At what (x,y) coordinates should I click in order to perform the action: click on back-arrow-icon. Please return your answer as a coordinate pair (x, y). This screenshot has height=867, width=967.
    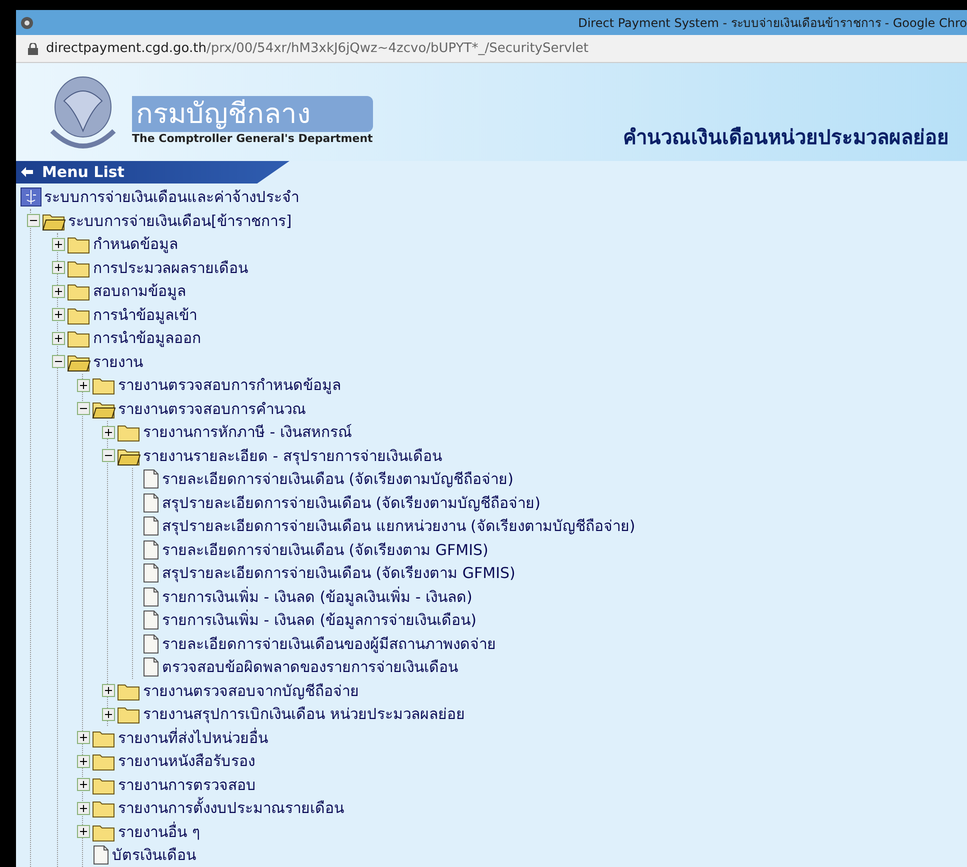
    Looking at the image, I should click on (27, 172).